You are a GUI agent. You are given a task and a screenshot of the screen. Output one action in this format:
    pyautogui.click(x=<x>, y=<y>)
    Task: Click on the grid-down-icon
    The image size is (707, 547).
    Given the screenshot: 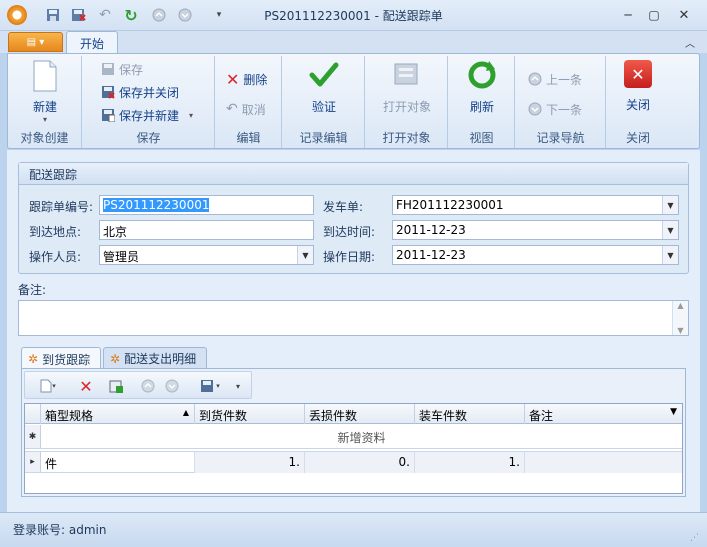 What is the action you would take?
    pyautogui.click(x=172, y=386)
    